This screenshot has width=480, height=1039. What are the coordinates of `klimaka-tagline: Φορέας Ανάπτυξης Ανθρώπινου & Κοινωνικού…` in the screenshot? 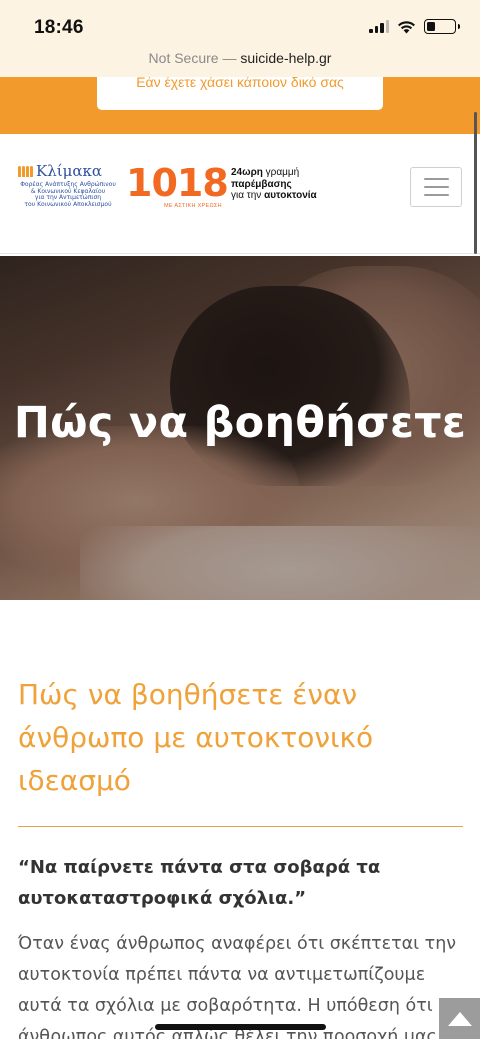 It's located at (68, 194).